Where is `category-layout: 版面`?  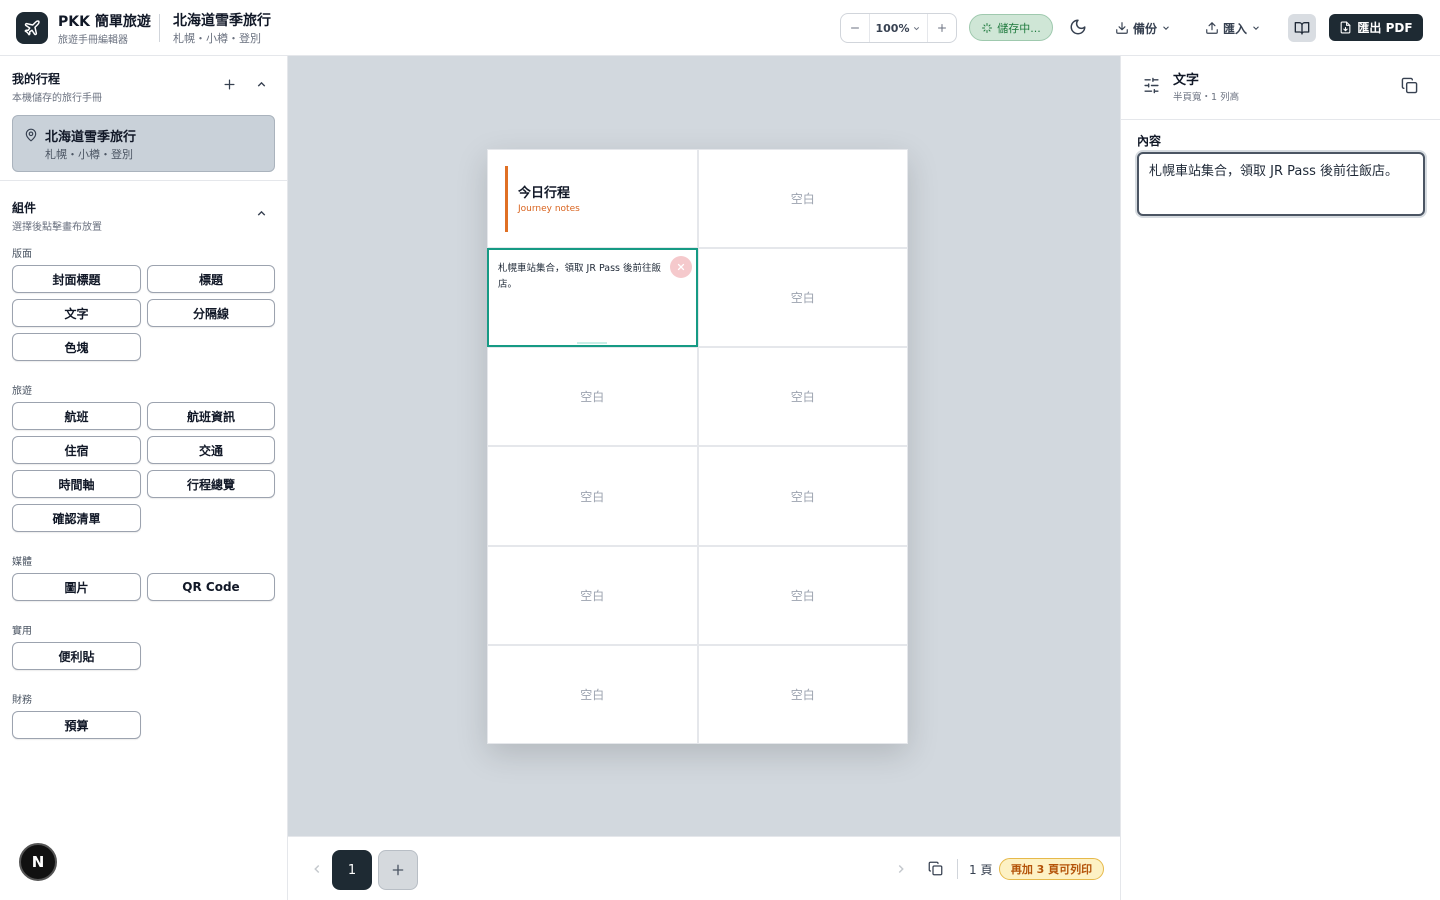 category-layout: 版面 is located at coordinates (22, 254).